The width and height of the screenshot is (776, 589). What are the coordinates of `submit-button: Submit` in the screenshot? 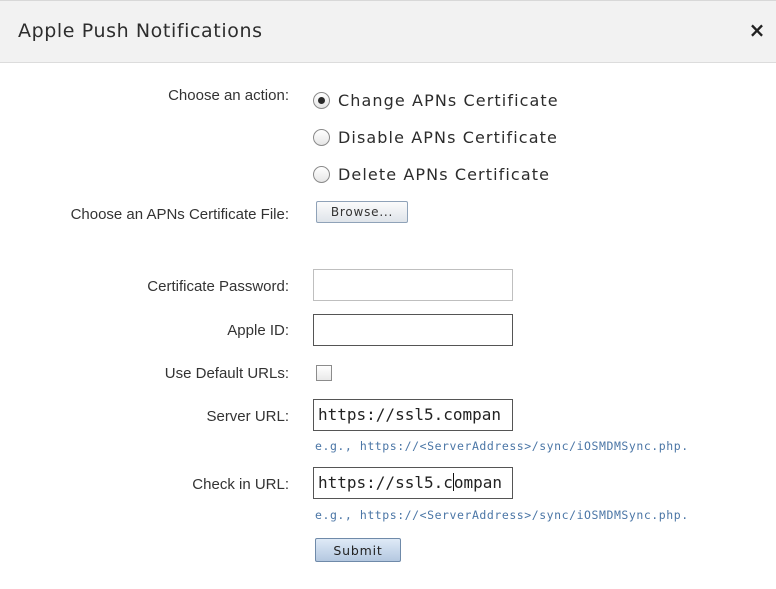 It's located at (358, 550).